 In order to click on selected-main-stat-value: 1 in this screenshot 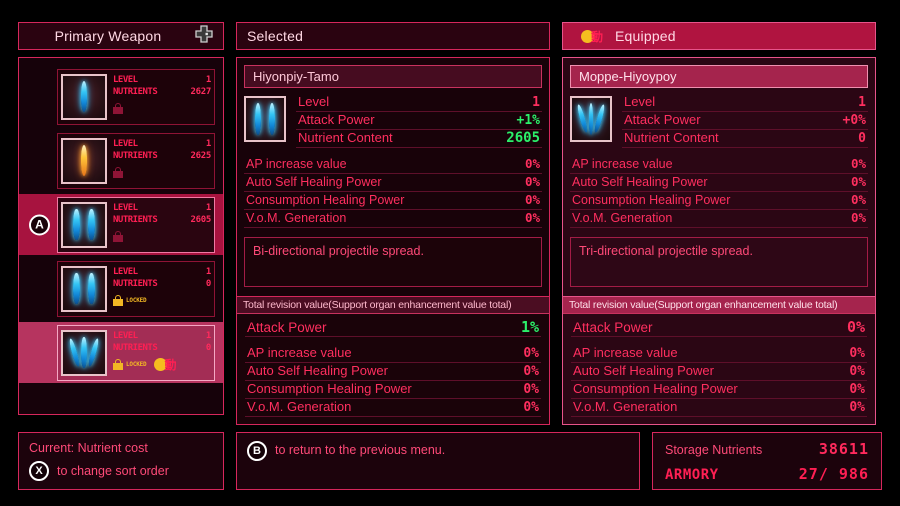, I will do `click(536, 102)`.